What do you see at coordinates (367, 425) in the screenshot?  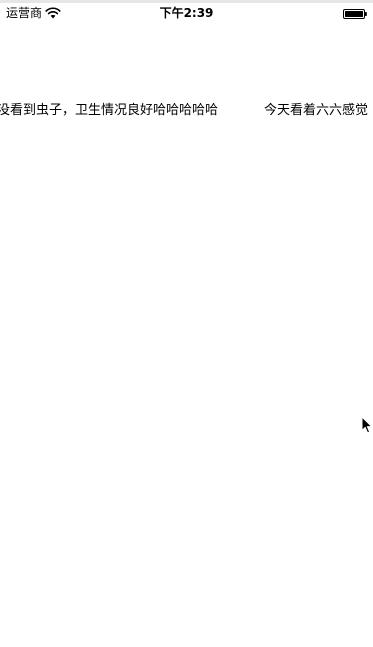 I see `mouse-pointer-icon` at bounding box center [367, 425].